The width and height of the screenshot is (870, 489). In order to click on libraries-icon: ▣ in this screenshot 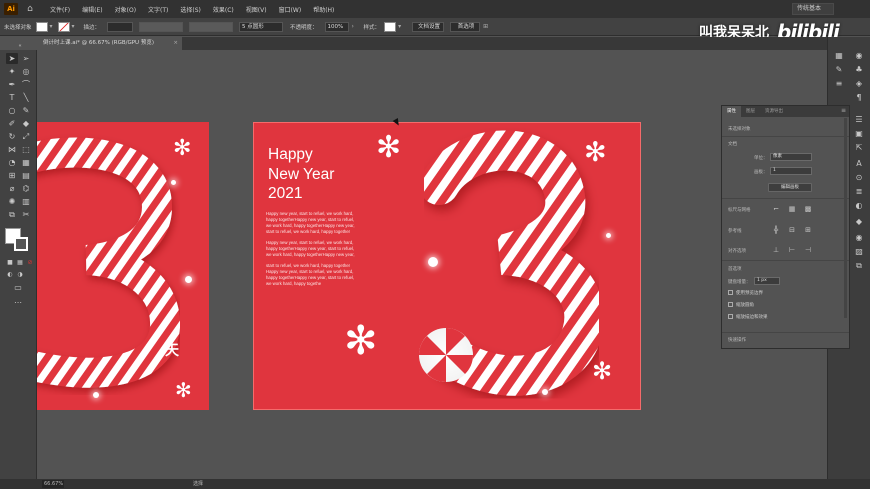, I will do `click(859, 134)`.